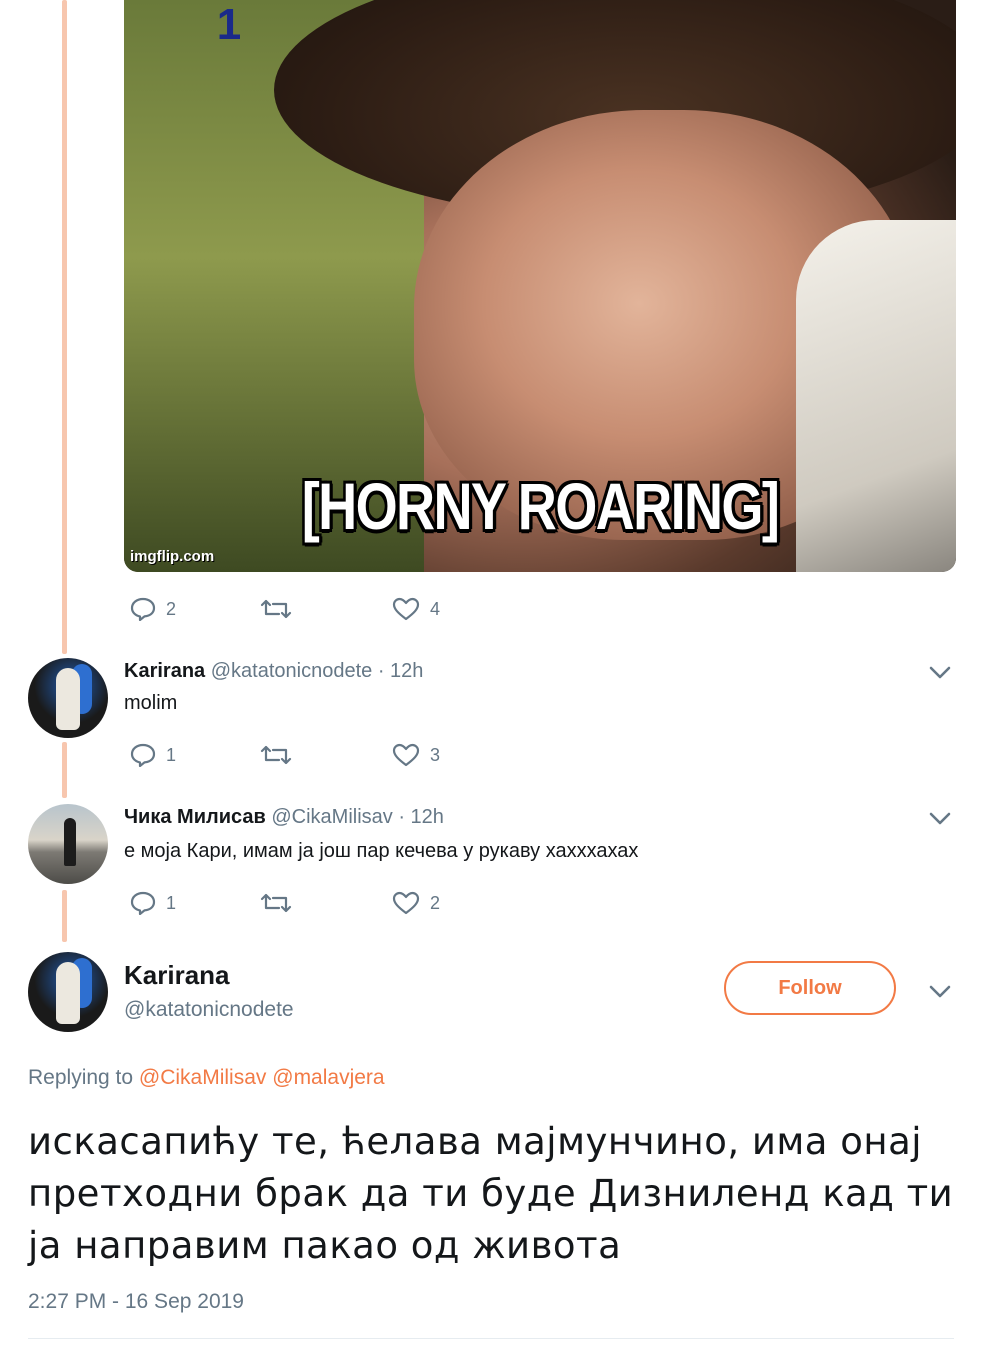  I want to click on mention-link: @malavjera, so click(328, 1077).